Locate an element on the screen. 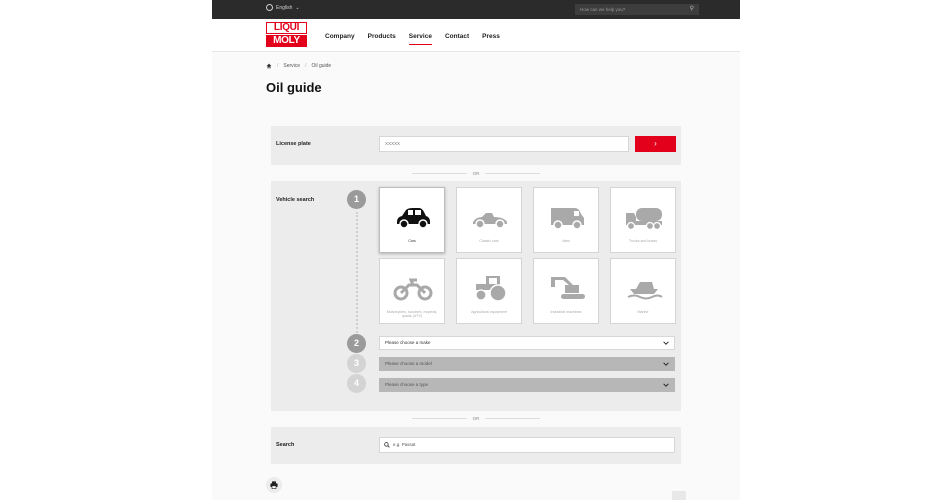 The width and height of the screenshot is (952, 500). print-button is located at coordinates (274, 485).